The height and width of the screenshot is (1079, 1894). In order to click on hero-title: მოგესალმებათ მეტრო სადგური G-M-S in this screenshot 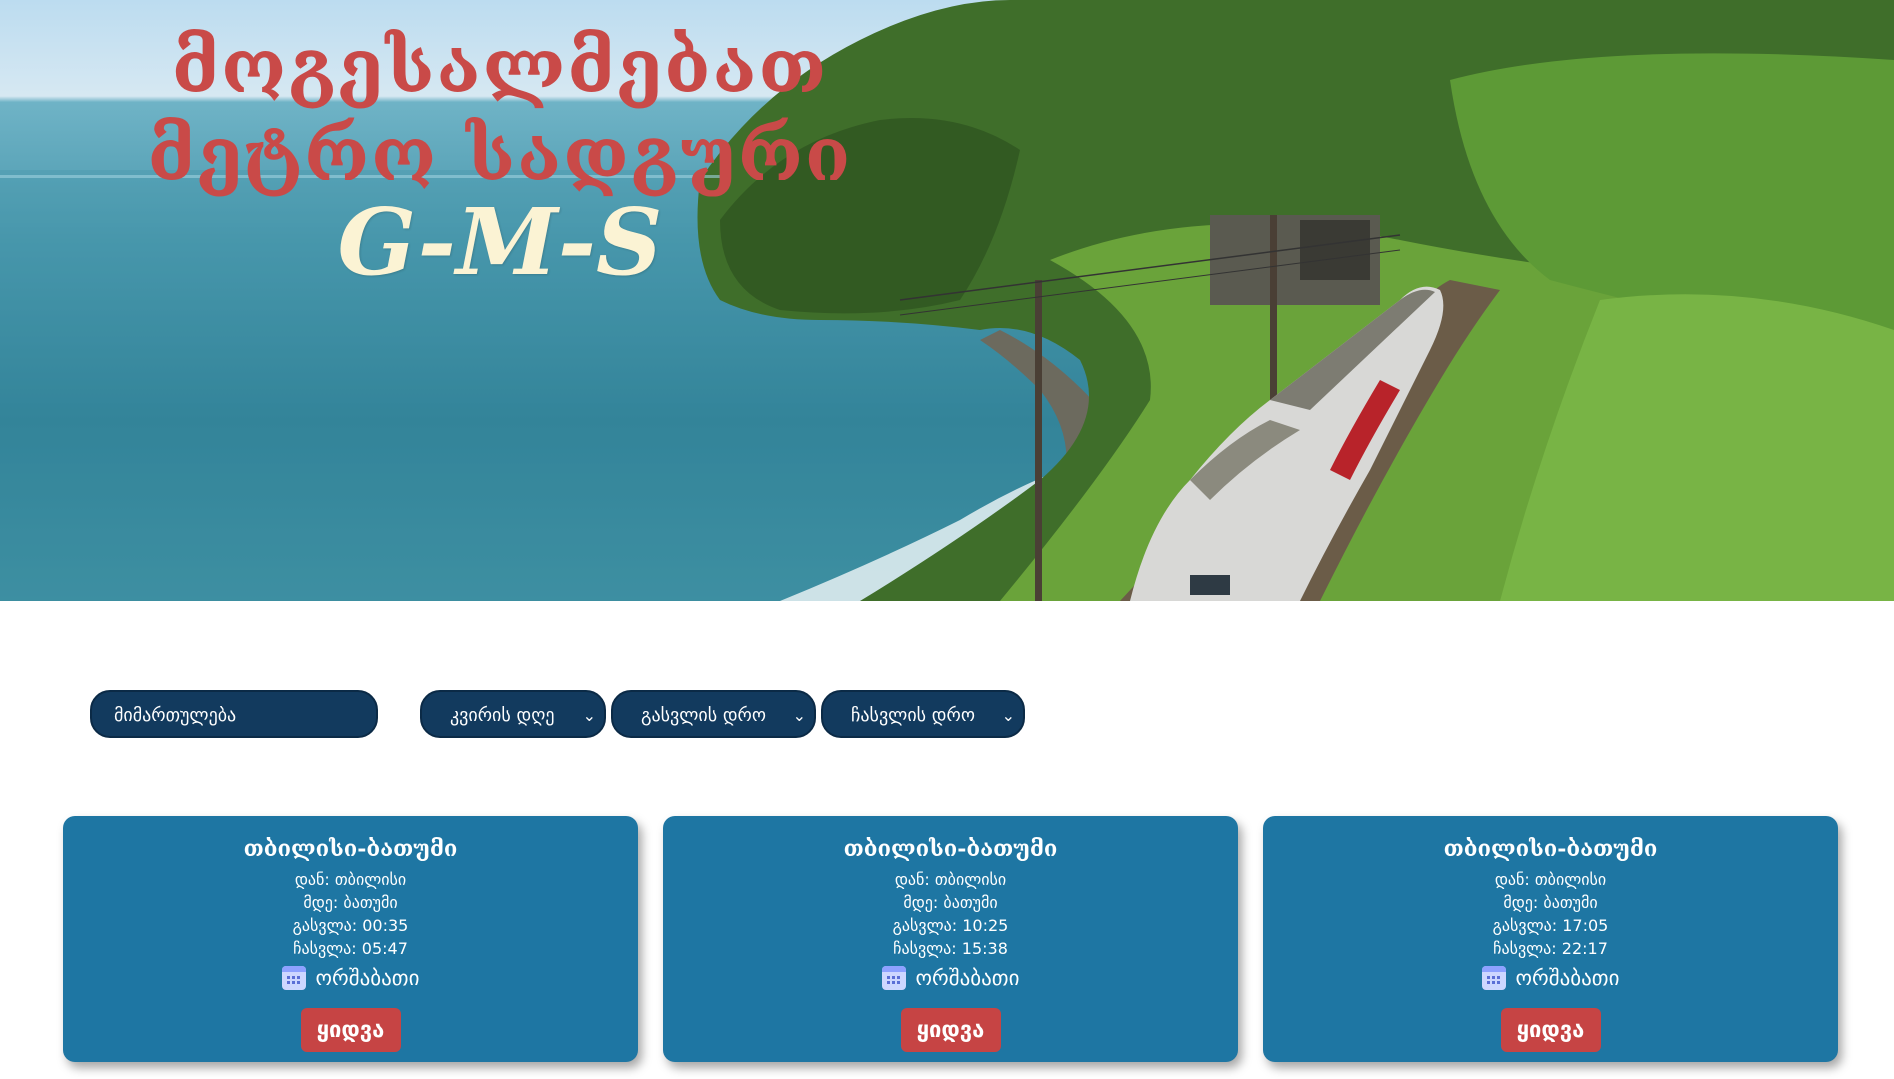, I will do `click(500, 159)`.